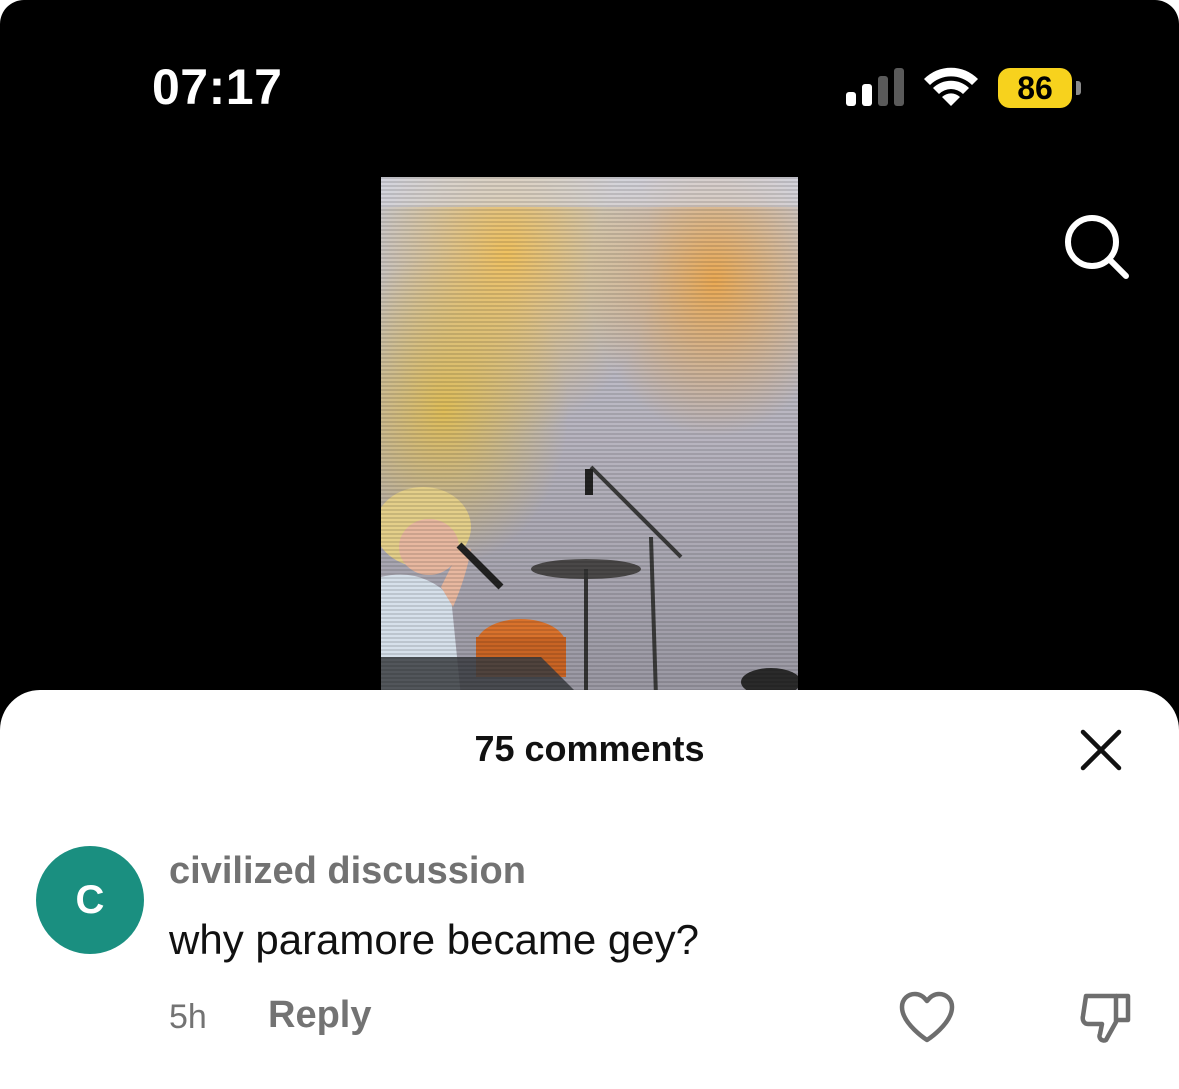  Describe the element at coordinates (1101, 750) in the screenshot. I see `close-icon` at that location.